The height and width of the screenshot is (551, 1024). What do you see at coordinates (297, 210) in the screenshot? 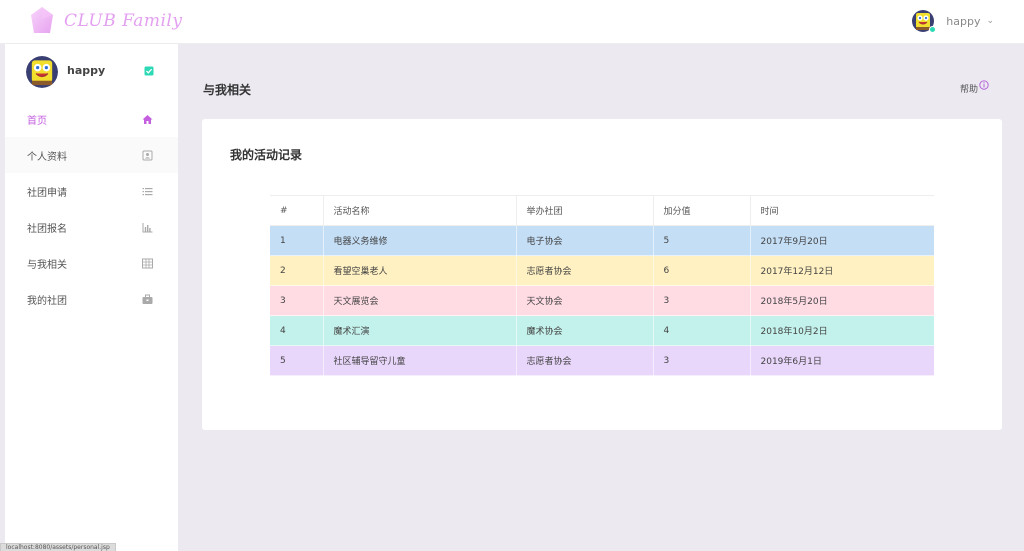
I see `column-header-index: #` at bounding box center [297, 210].